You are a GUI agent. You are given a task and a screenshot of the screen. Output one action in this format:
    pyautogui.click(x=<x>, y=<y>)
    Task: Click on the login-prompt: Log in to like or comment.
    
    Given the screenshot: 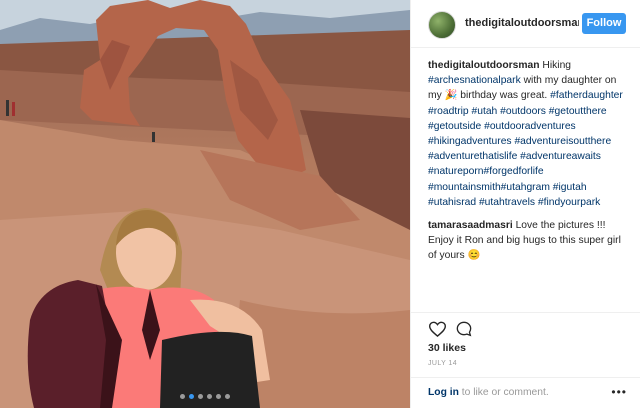 What is the action you would take?
    pyautogui.click(x=488, y=392)
    